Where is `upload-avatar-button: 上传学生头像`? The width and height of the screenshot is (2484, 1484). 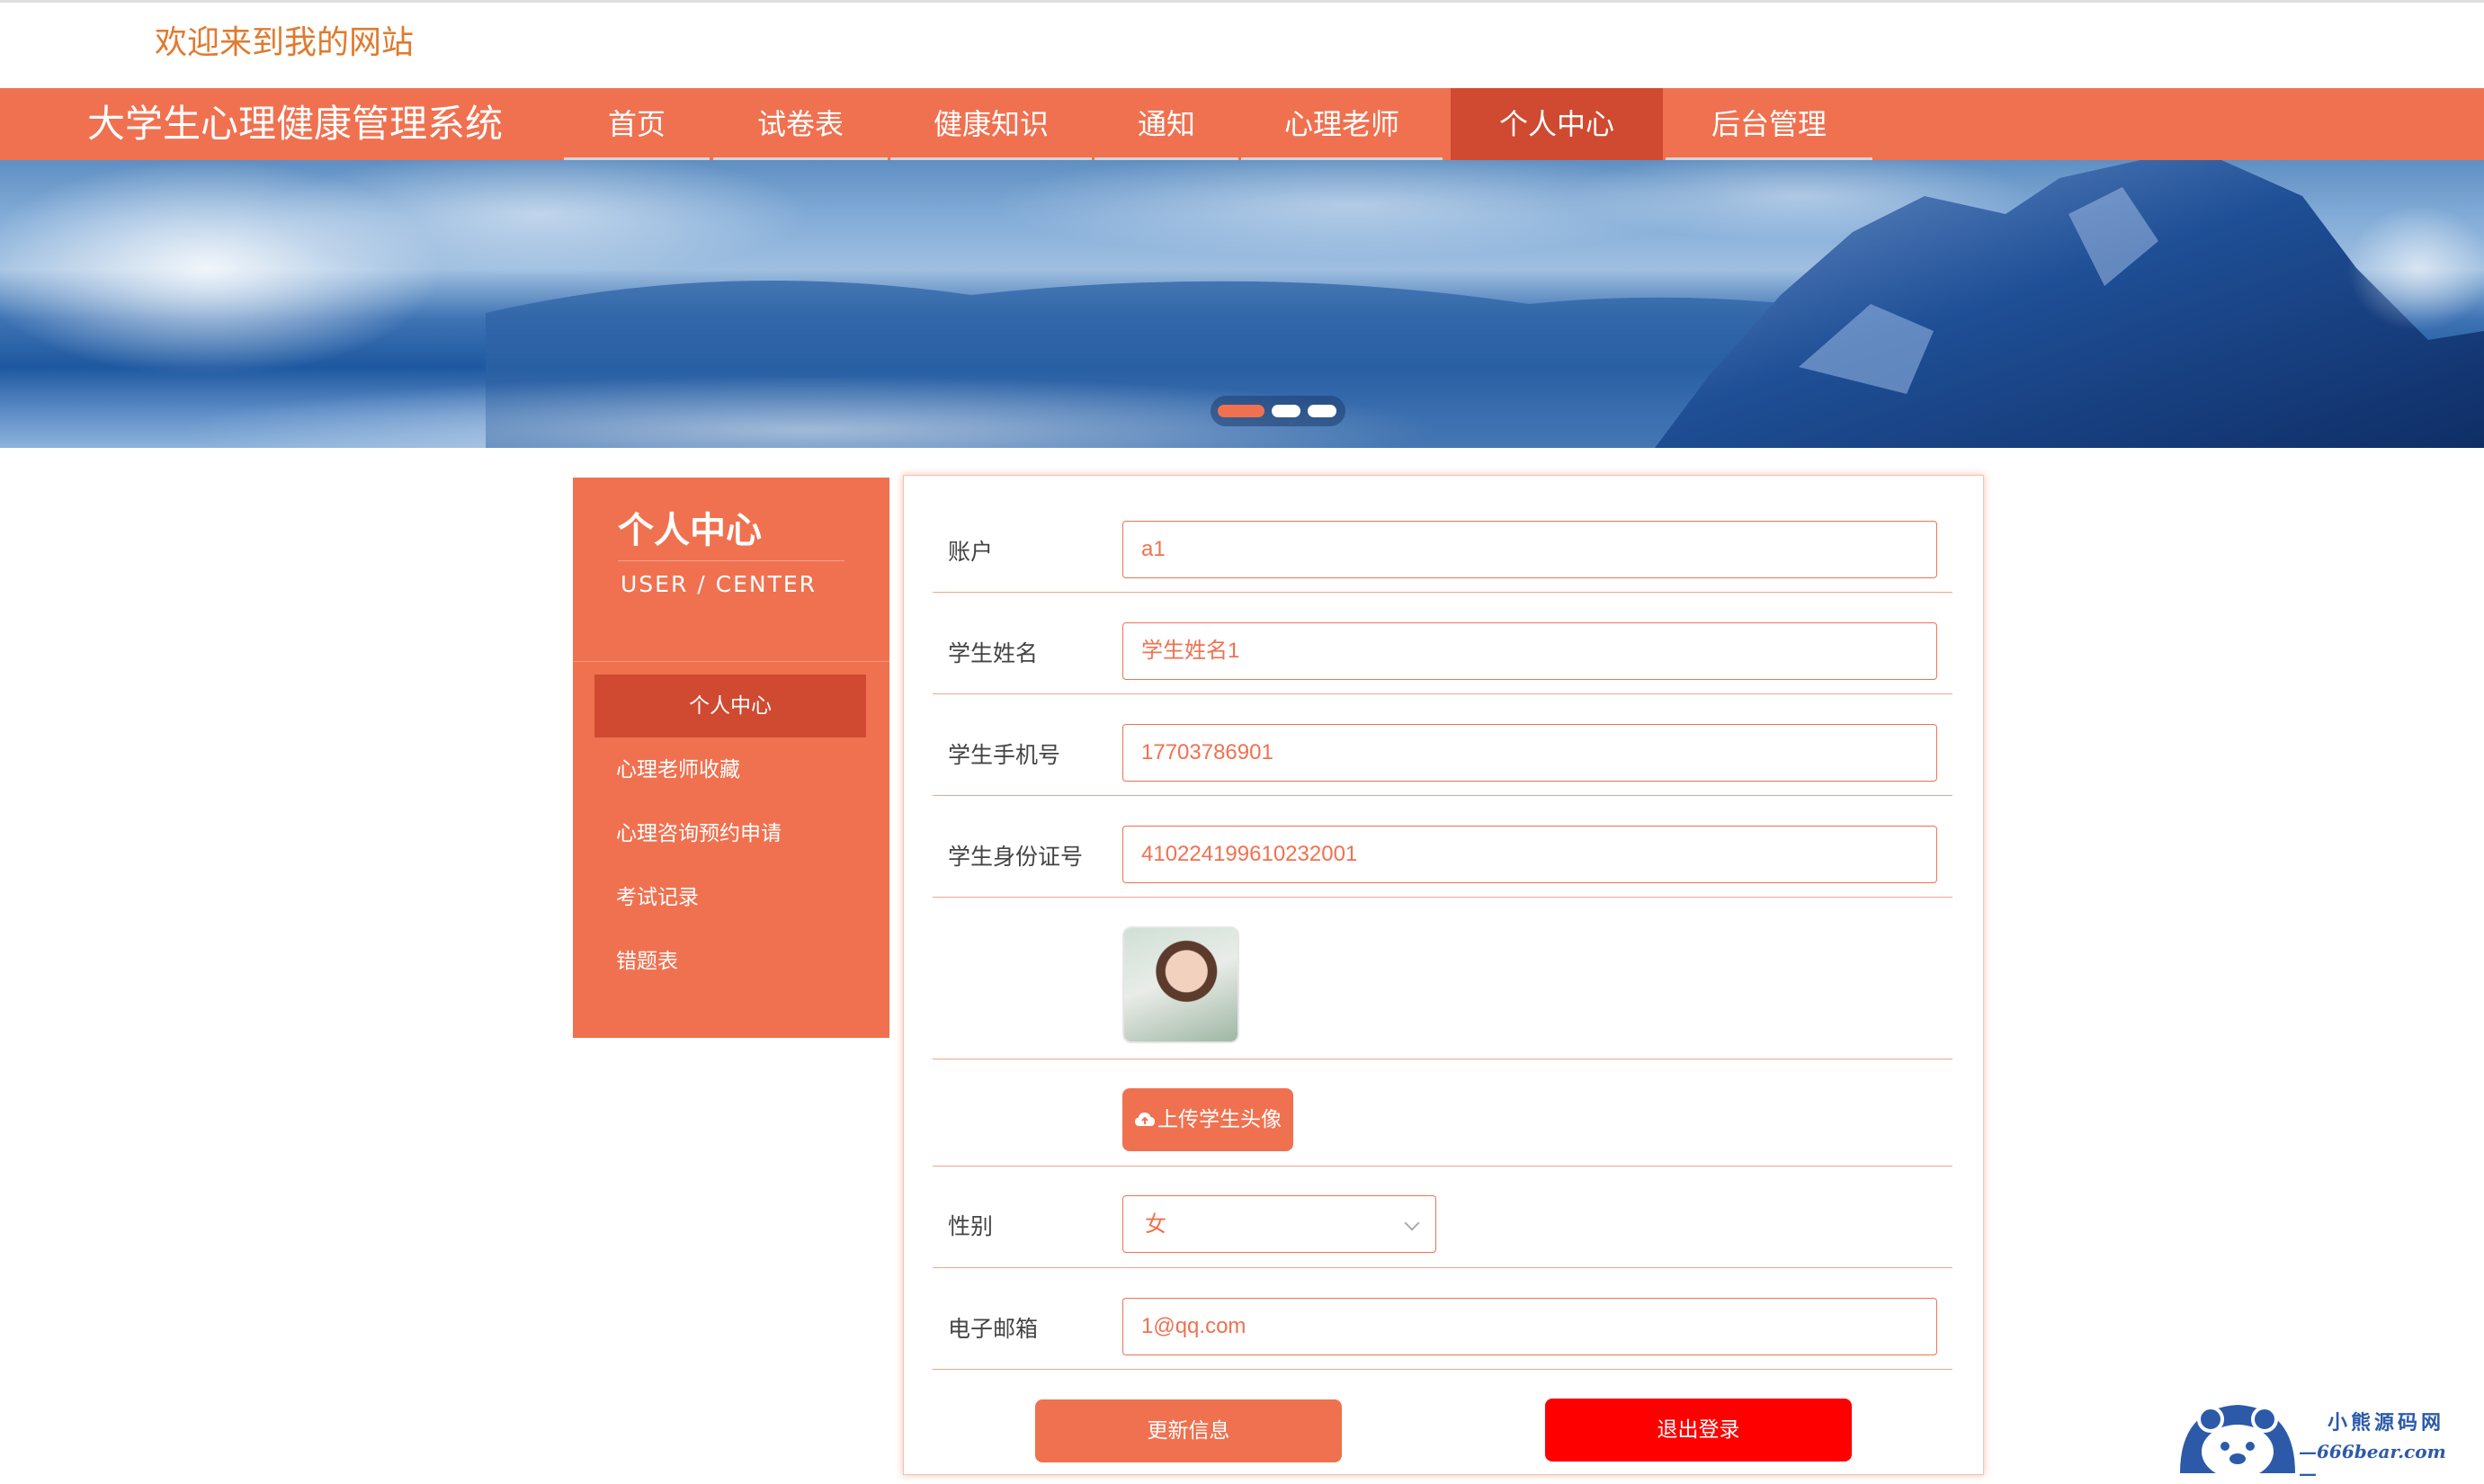
upload-avatar-button: 上传学生头像 is located at coordinates (1207, 1119).